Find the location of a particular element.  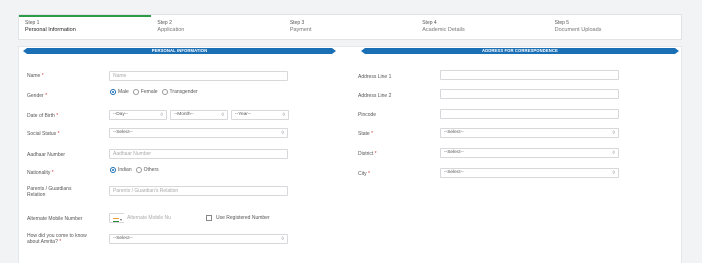

gender-radio-group: Male Female Transgender is located at coordinates (155, 92).